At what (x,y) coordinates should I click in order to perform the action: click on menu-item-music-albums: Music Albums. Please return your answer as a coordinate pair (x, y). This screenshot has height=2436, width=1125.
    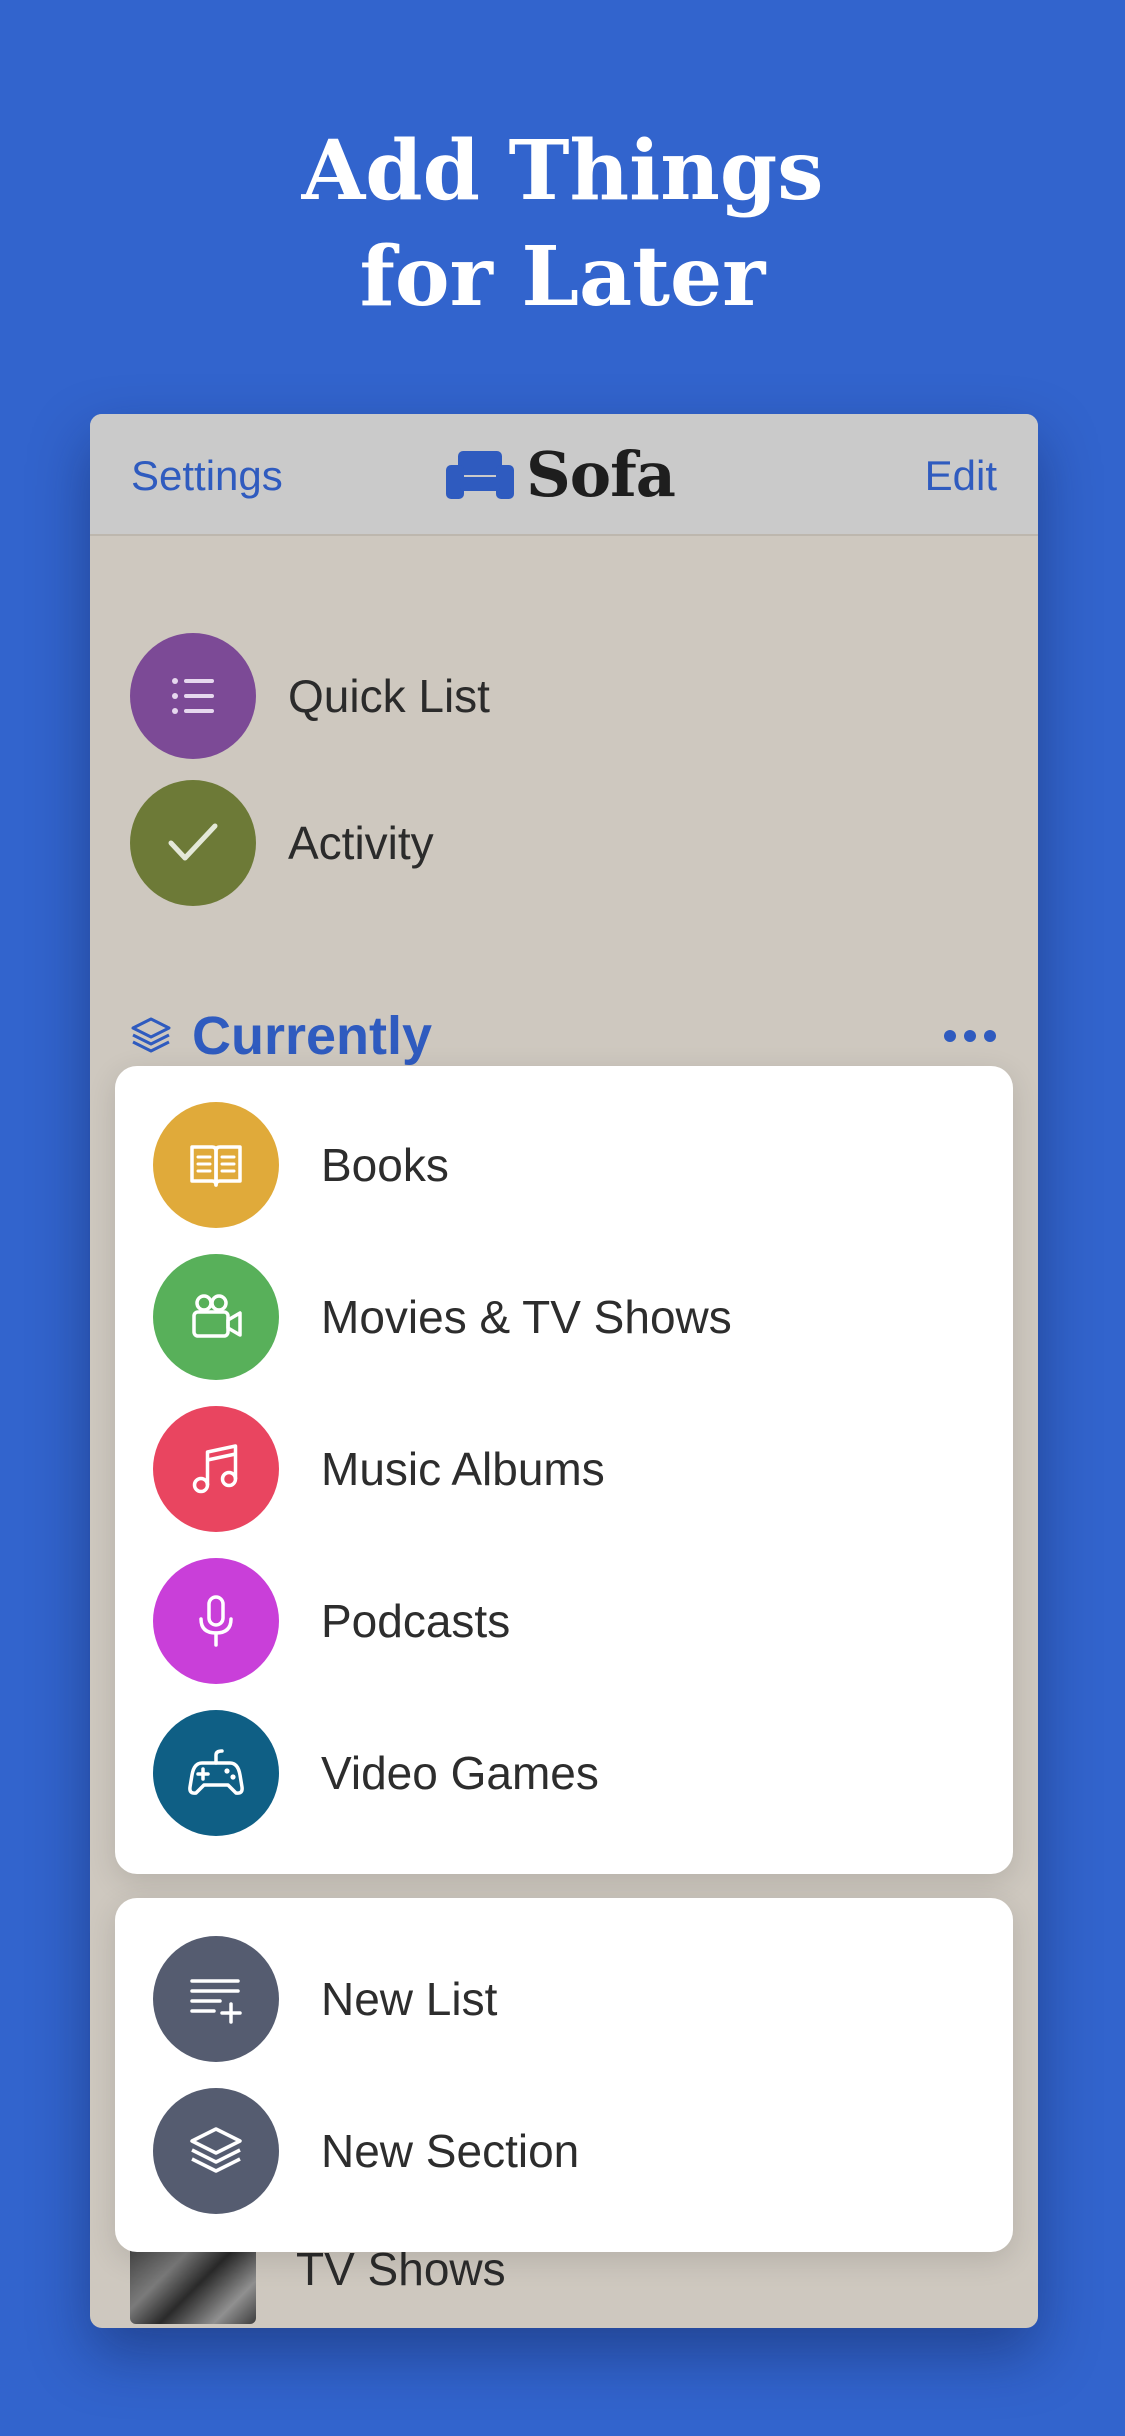
    Looking at the image, I should click on (379, 1469).